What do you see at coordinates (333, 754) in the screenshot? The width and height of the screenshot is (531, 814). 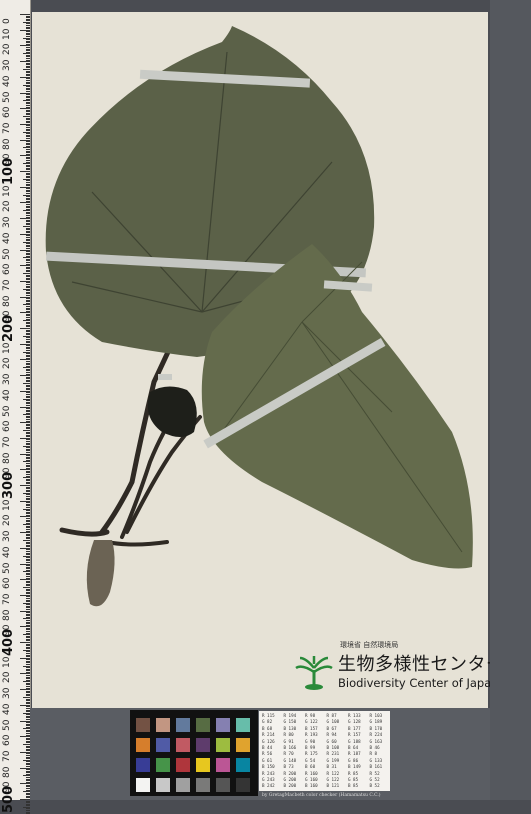 I see `color-value: R 231` at bounding box center [333, 754].